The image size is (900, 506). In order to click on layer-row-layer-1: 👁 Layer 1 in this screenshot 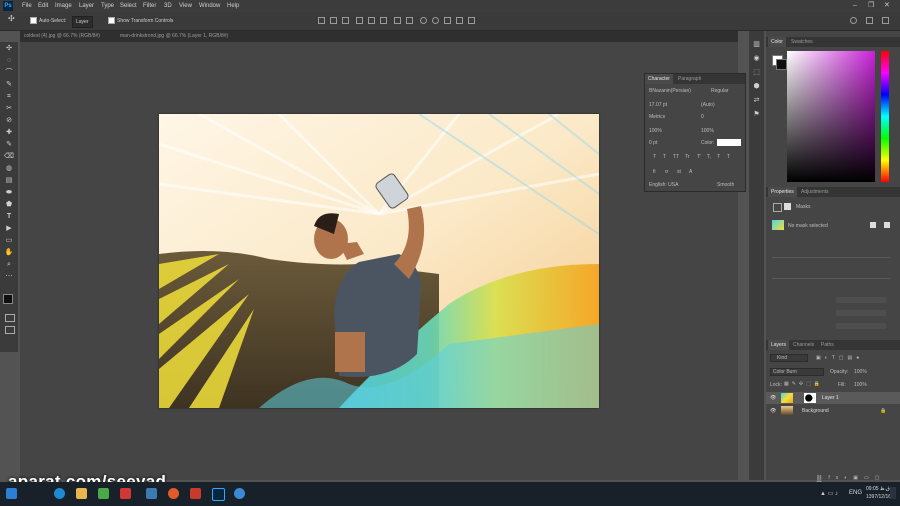, I will do `click(833, 398)`.